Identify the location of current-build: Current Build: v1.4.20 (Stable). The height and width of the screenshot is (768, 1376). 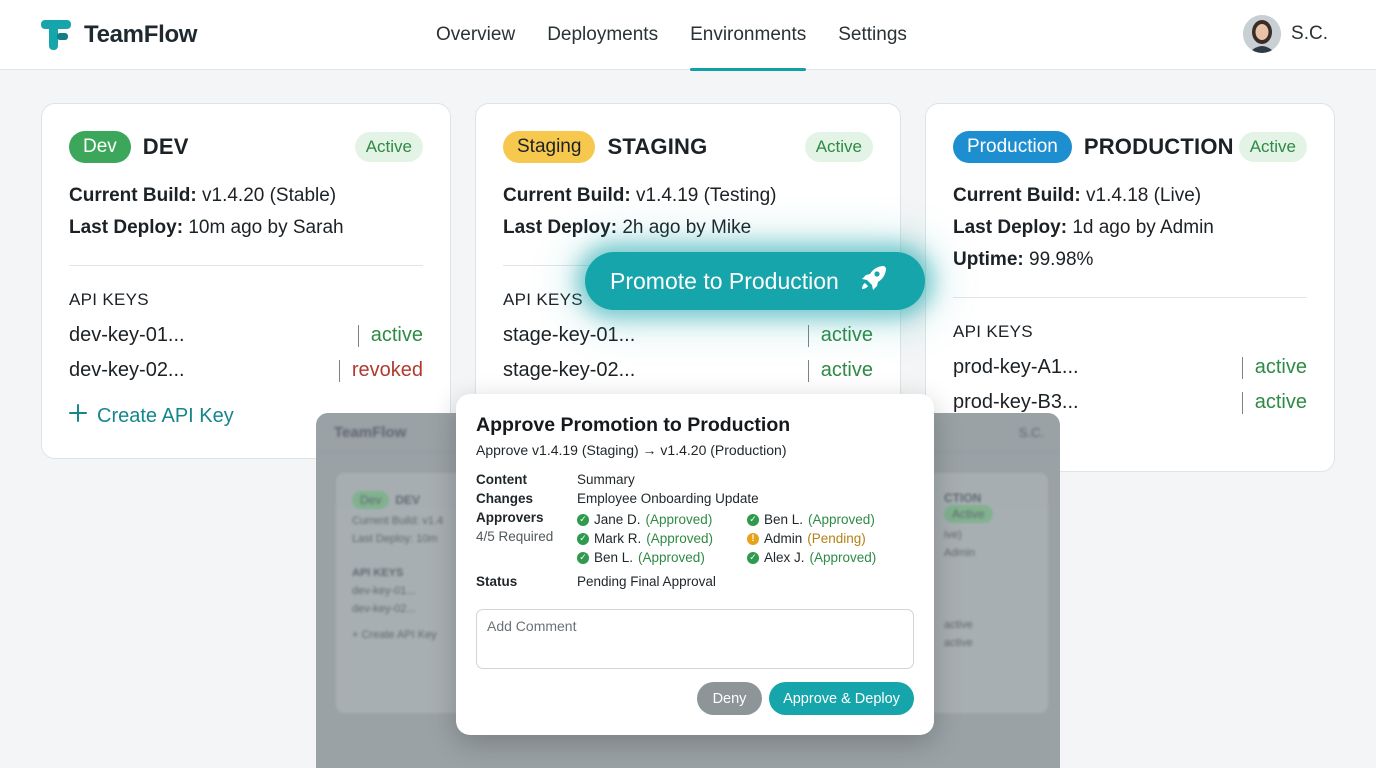
(246, 196).